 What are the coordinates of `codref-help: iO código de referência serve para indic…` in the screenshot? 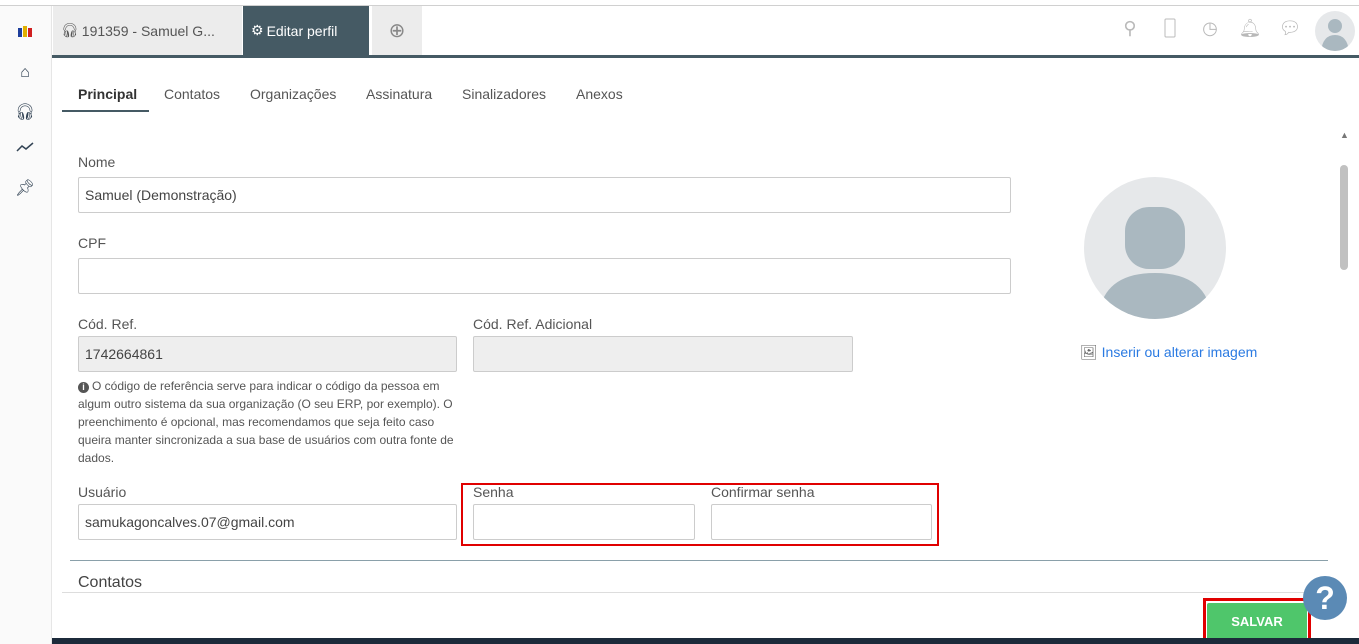 It's located at (266, 422).